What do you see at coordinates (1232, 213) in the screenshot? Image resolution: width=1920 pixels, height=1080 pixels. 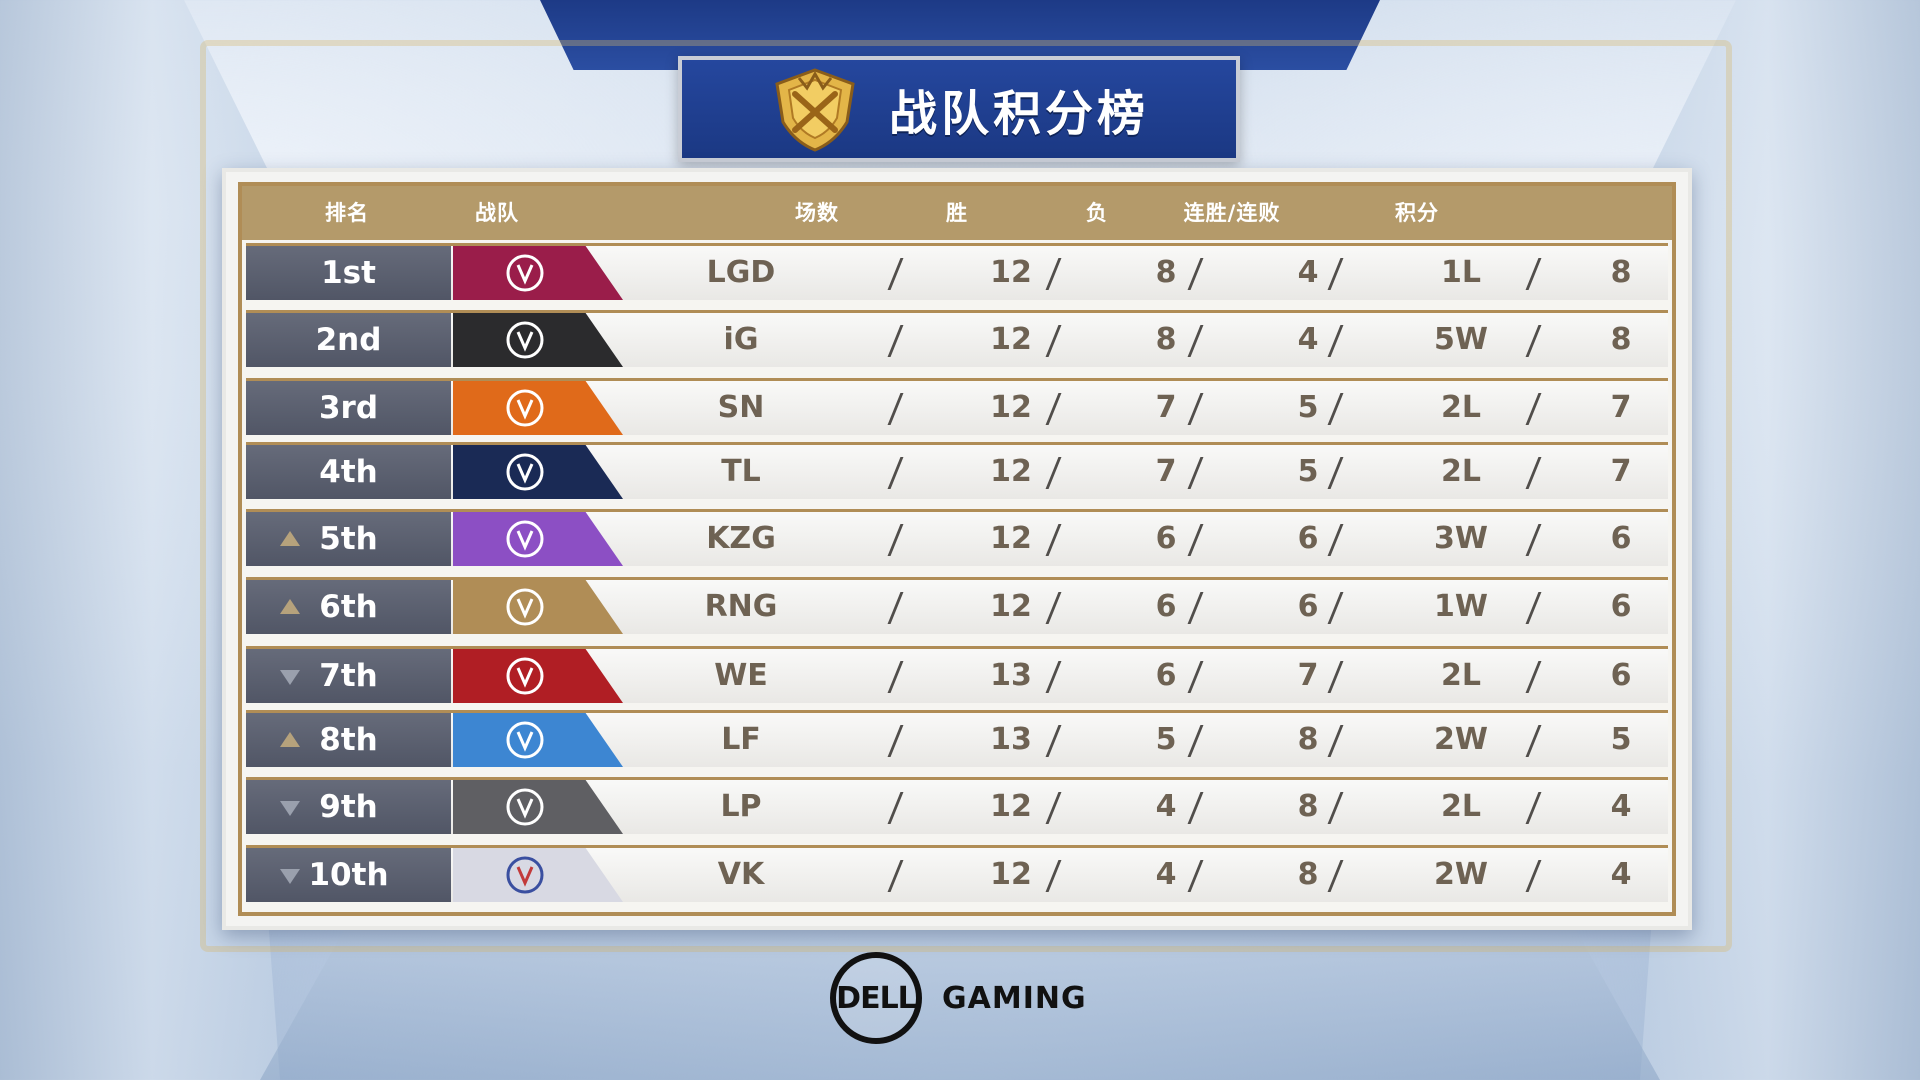 I see `header-streak: 连胜/连败` at bounding box center [1232, 213].